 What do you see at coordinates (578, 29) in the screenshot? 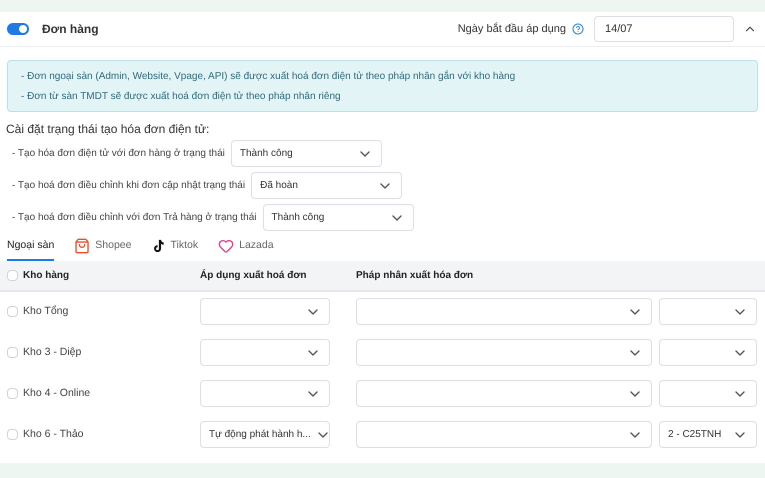
I see `help-icon` at bounding box center [578, 29].